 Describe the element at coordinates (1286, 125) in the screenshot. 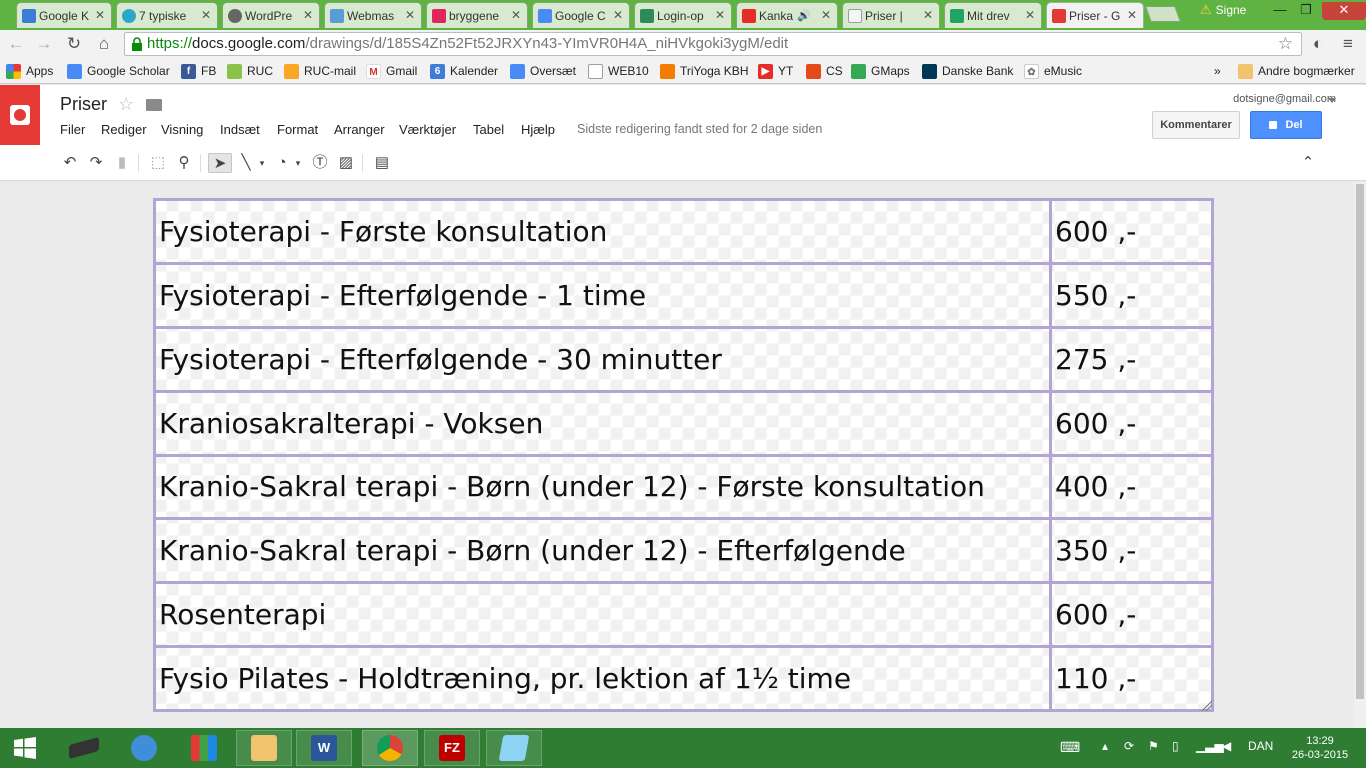

I see `share-button: Del` at that location.